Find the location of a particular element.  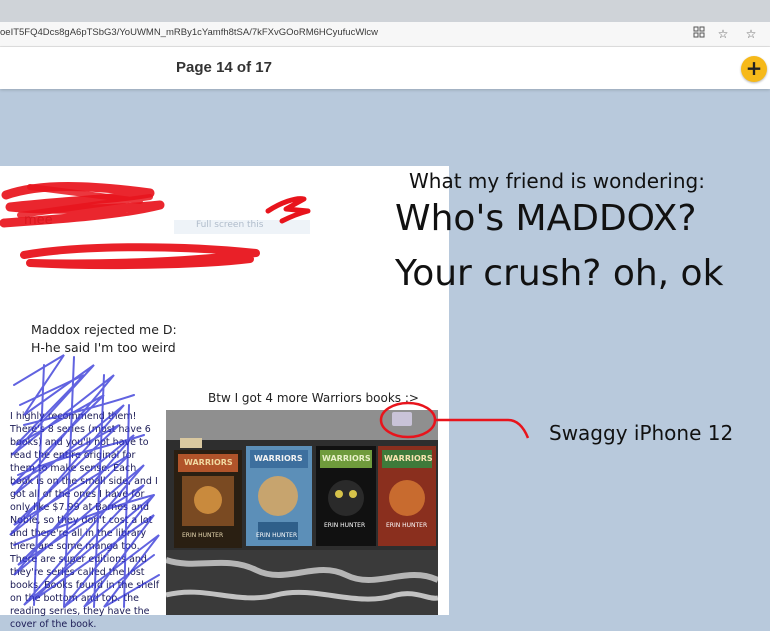

red-scribble-overlay is located at coordinates (155, 226).